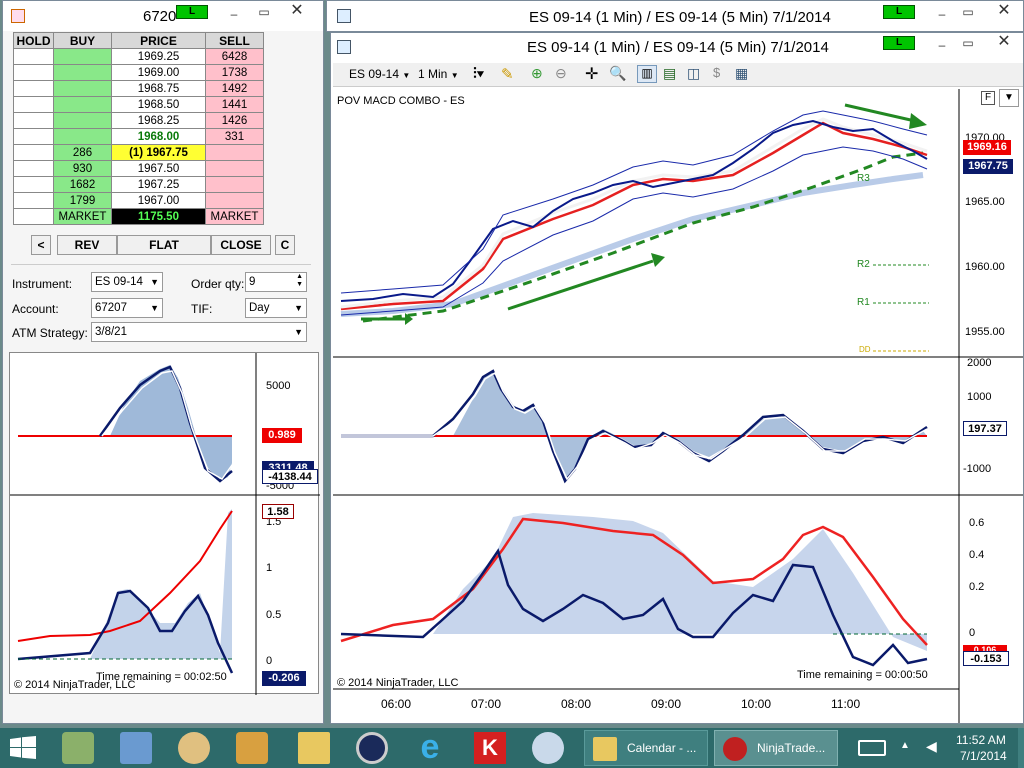 Image resolution: width=1024 pixels, height=768 pixels. Describe the element at coordinates (234, 216) in the screenshot. I see `market-sell-button: MARKET` at that location.